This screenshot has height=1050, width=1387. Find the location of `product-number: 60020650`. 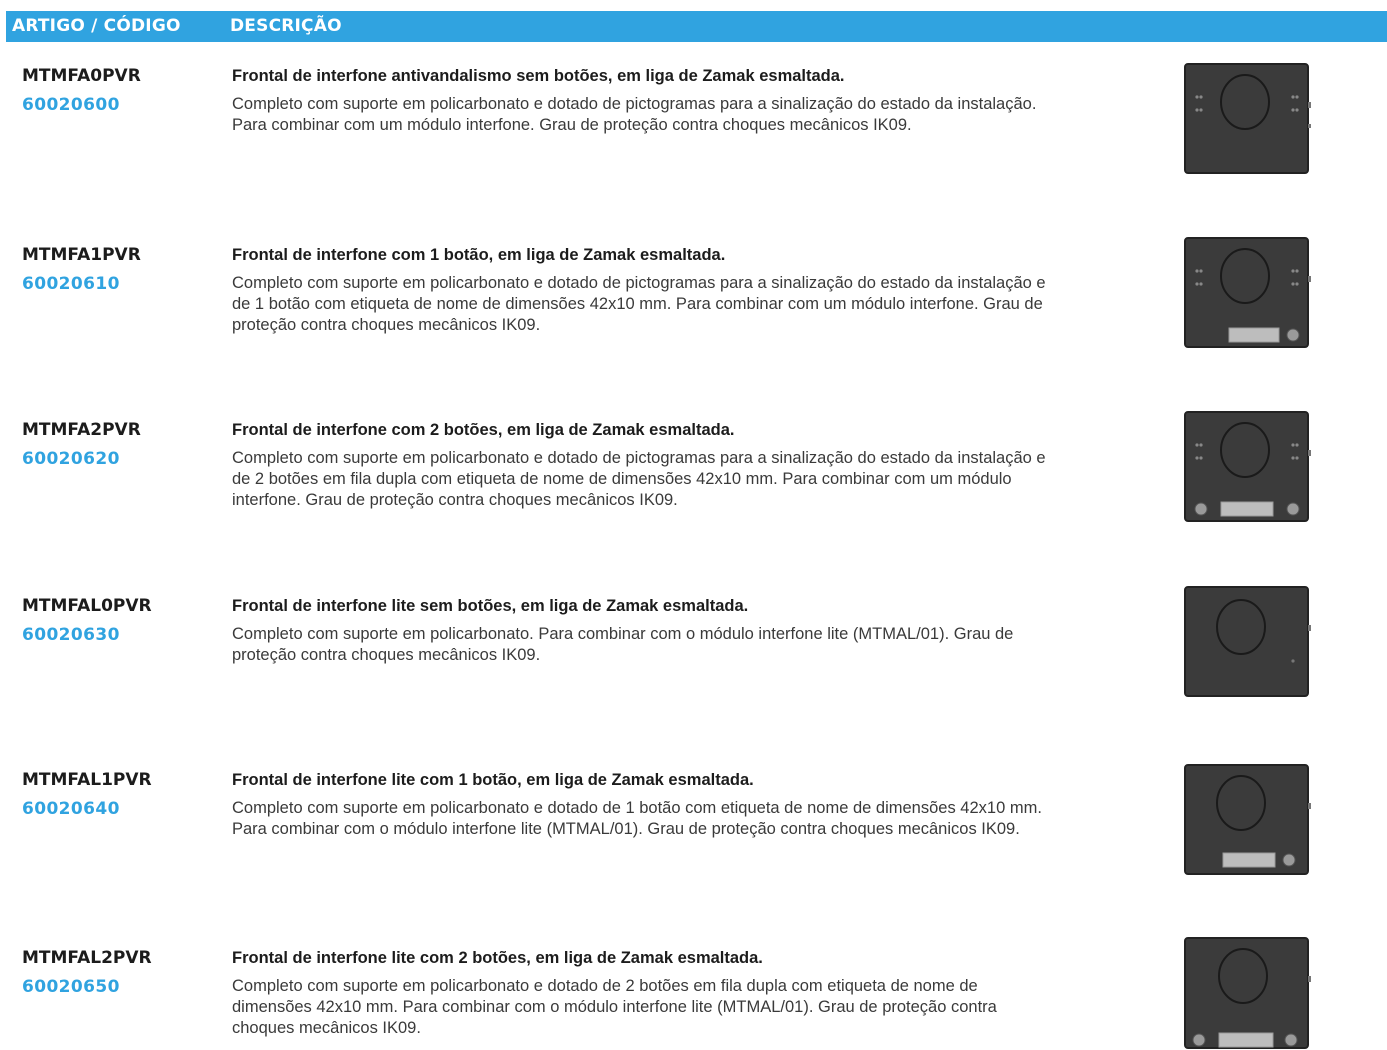

product-number: 60020650 is located at coordinates (71, 987).